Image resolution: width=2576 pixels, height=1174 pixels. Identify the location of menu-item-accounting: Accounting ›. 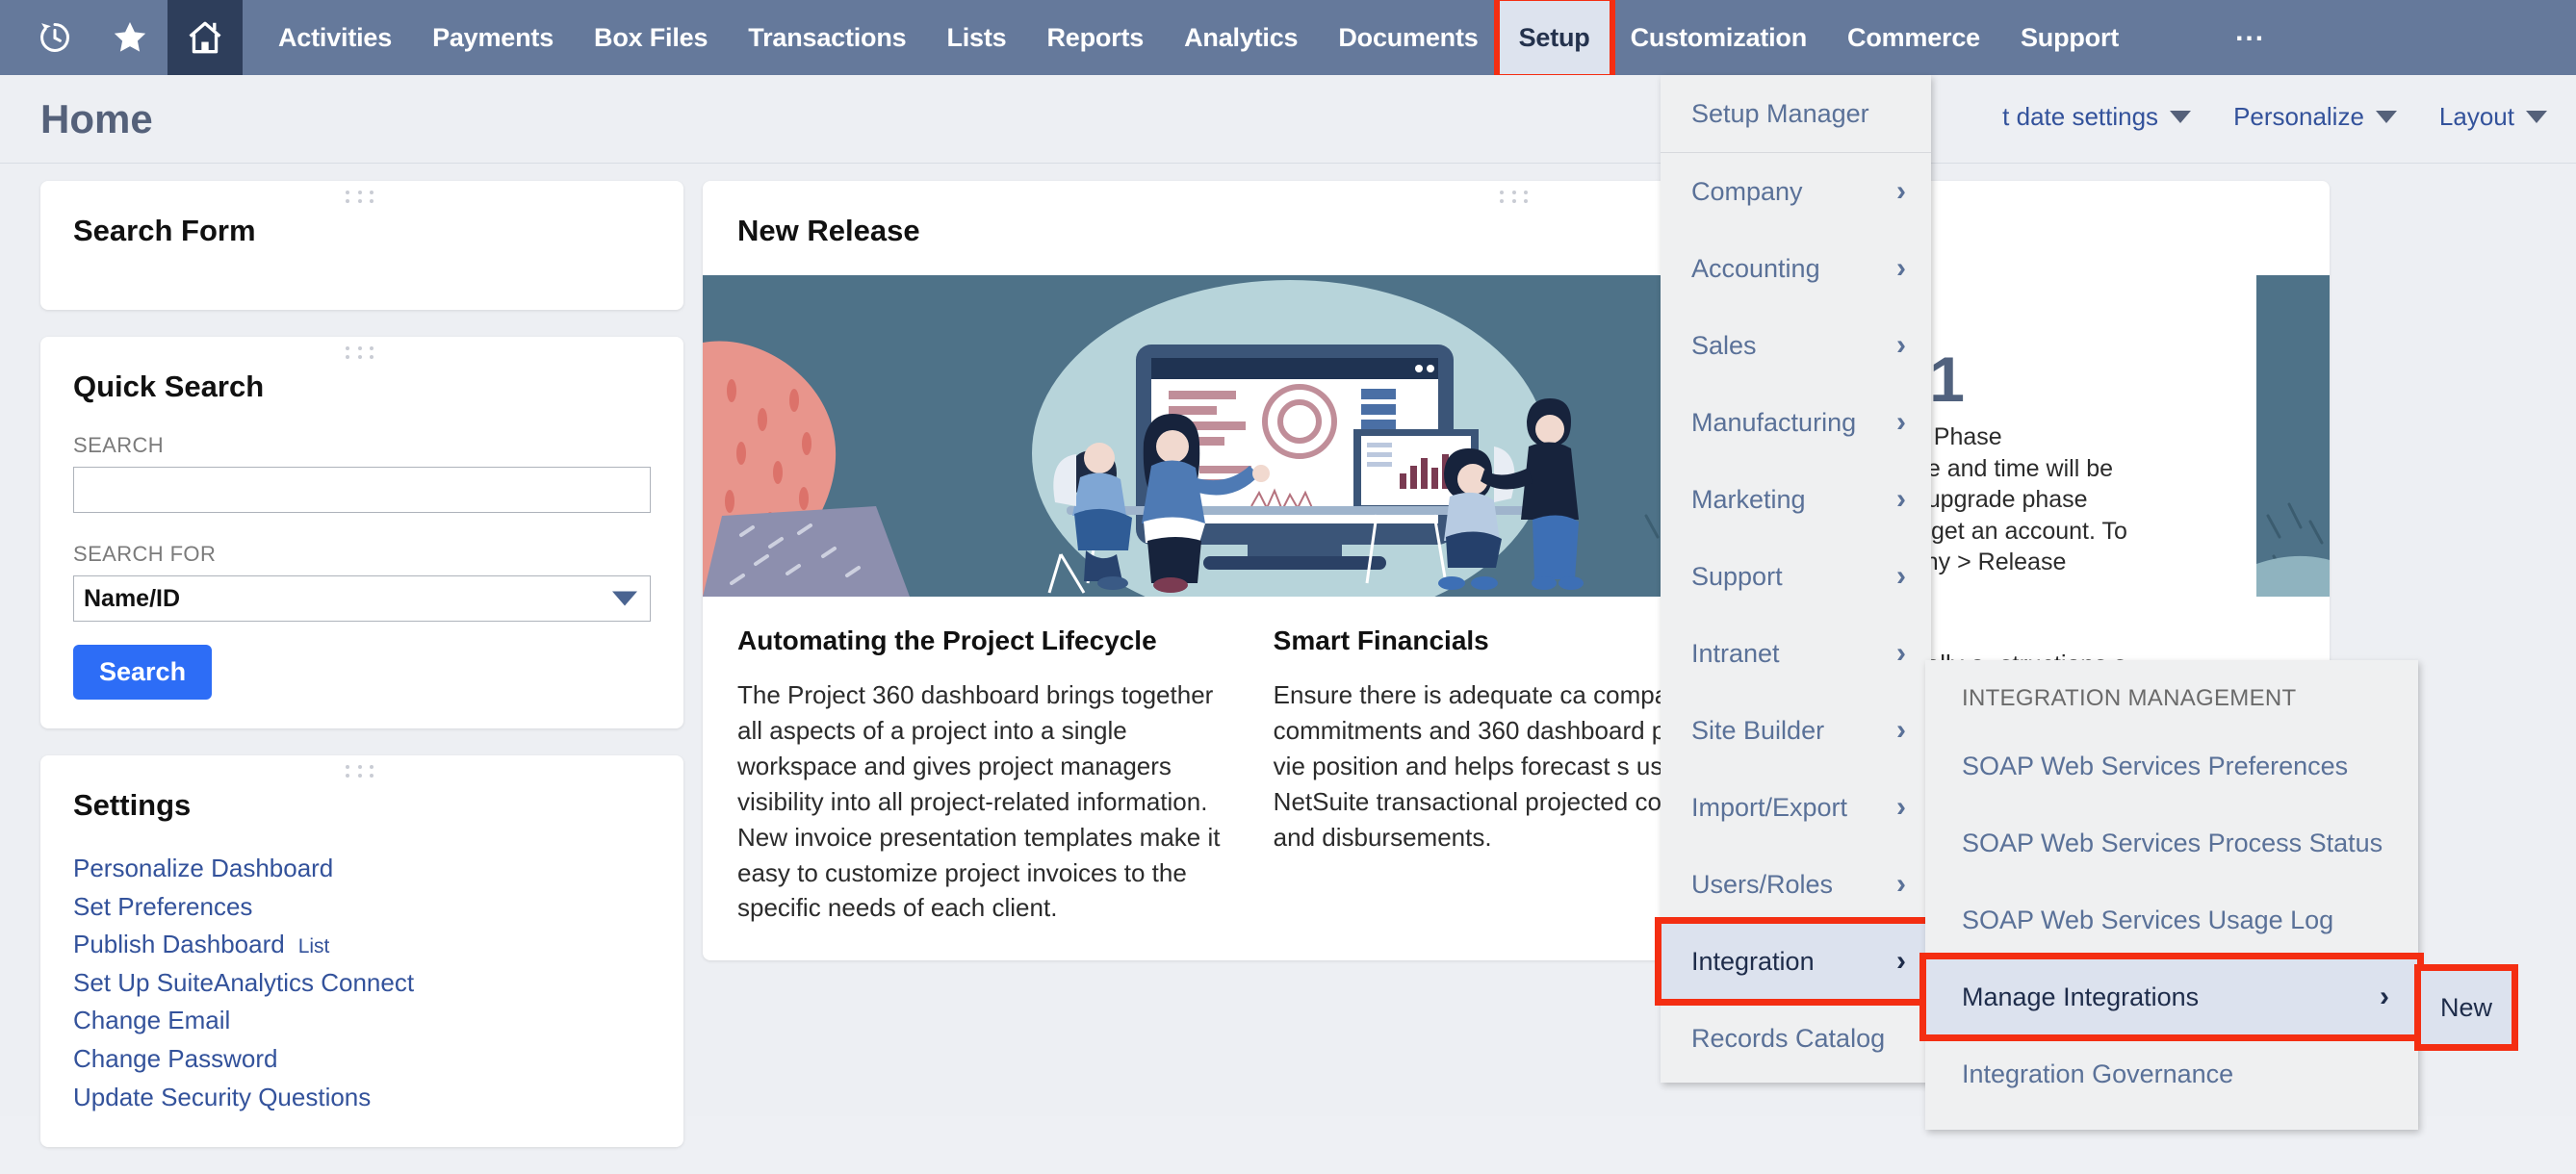
(1796, 268).